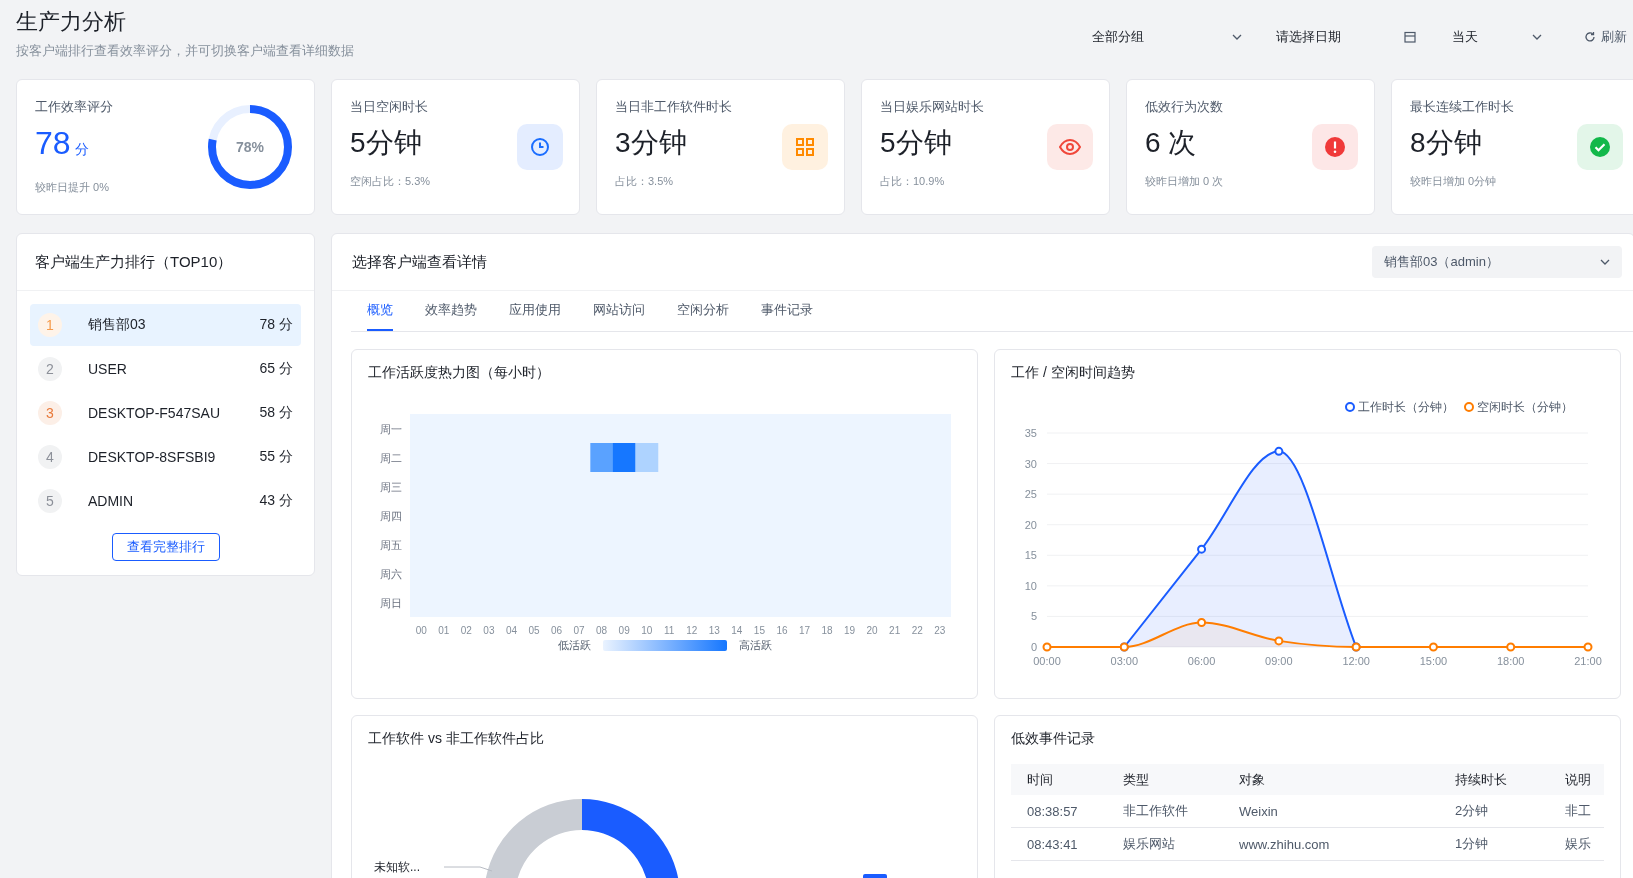 The image size is (1633, 878). What do you see at coordinates (1497, 262) in the screenshot?
I see `client-select: 销售部03（admin）` at bounding box center [1497, 262].